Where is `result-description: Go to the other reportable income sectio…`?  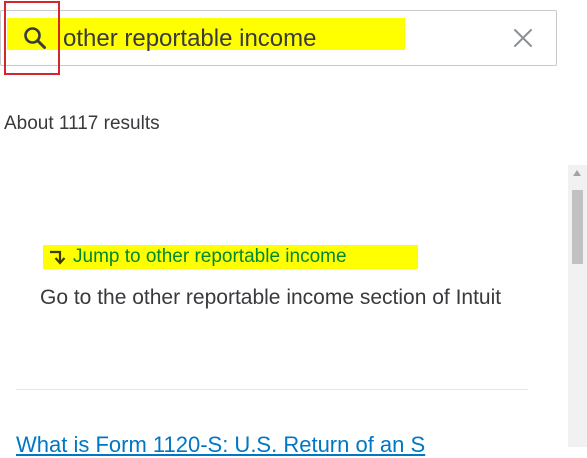 result-description: Go to the other reportable income sectio… is located at coordinates (271, 297).